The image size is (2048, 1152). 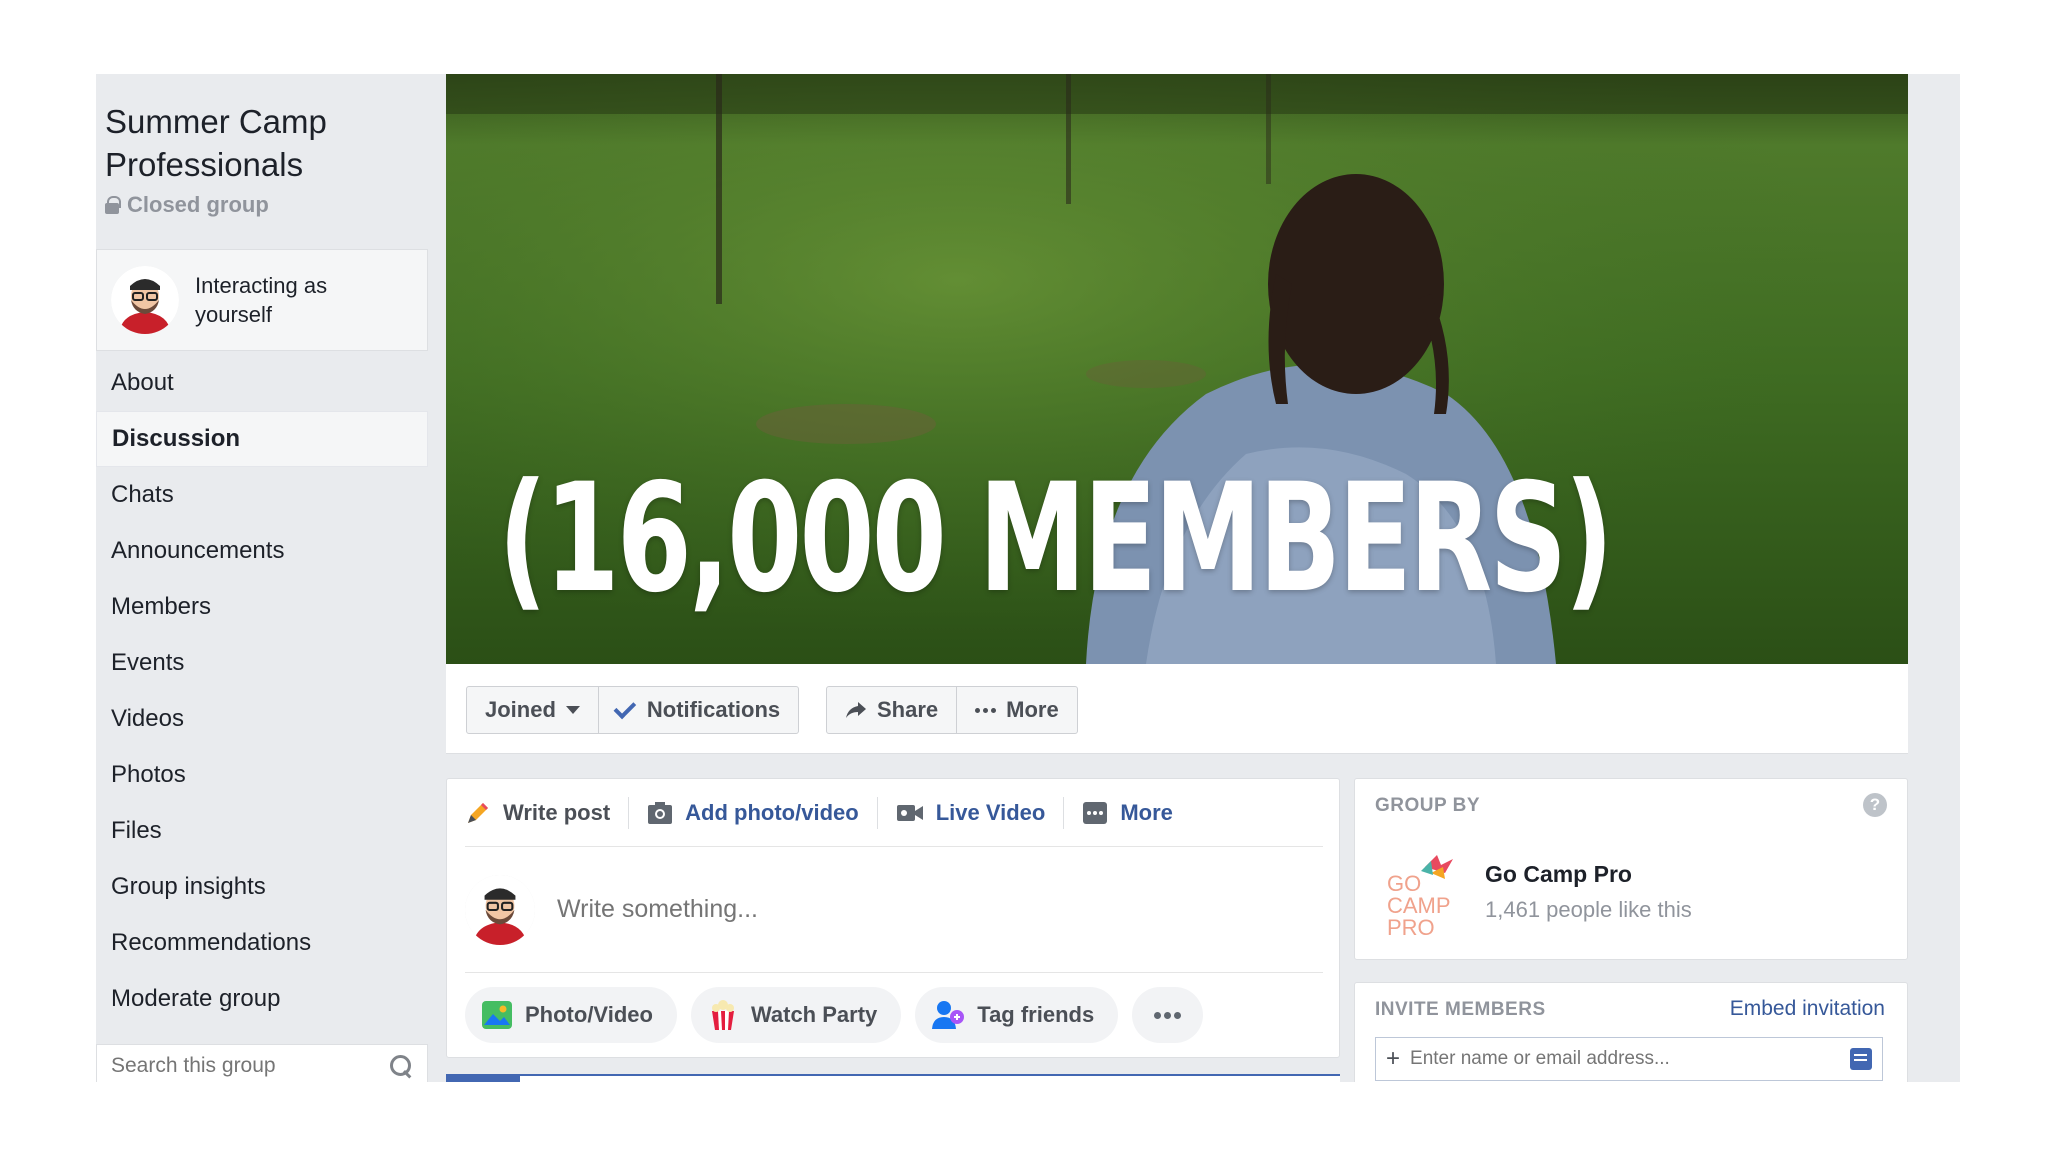 I want to click on composer-body, so click(x=894, y=910).